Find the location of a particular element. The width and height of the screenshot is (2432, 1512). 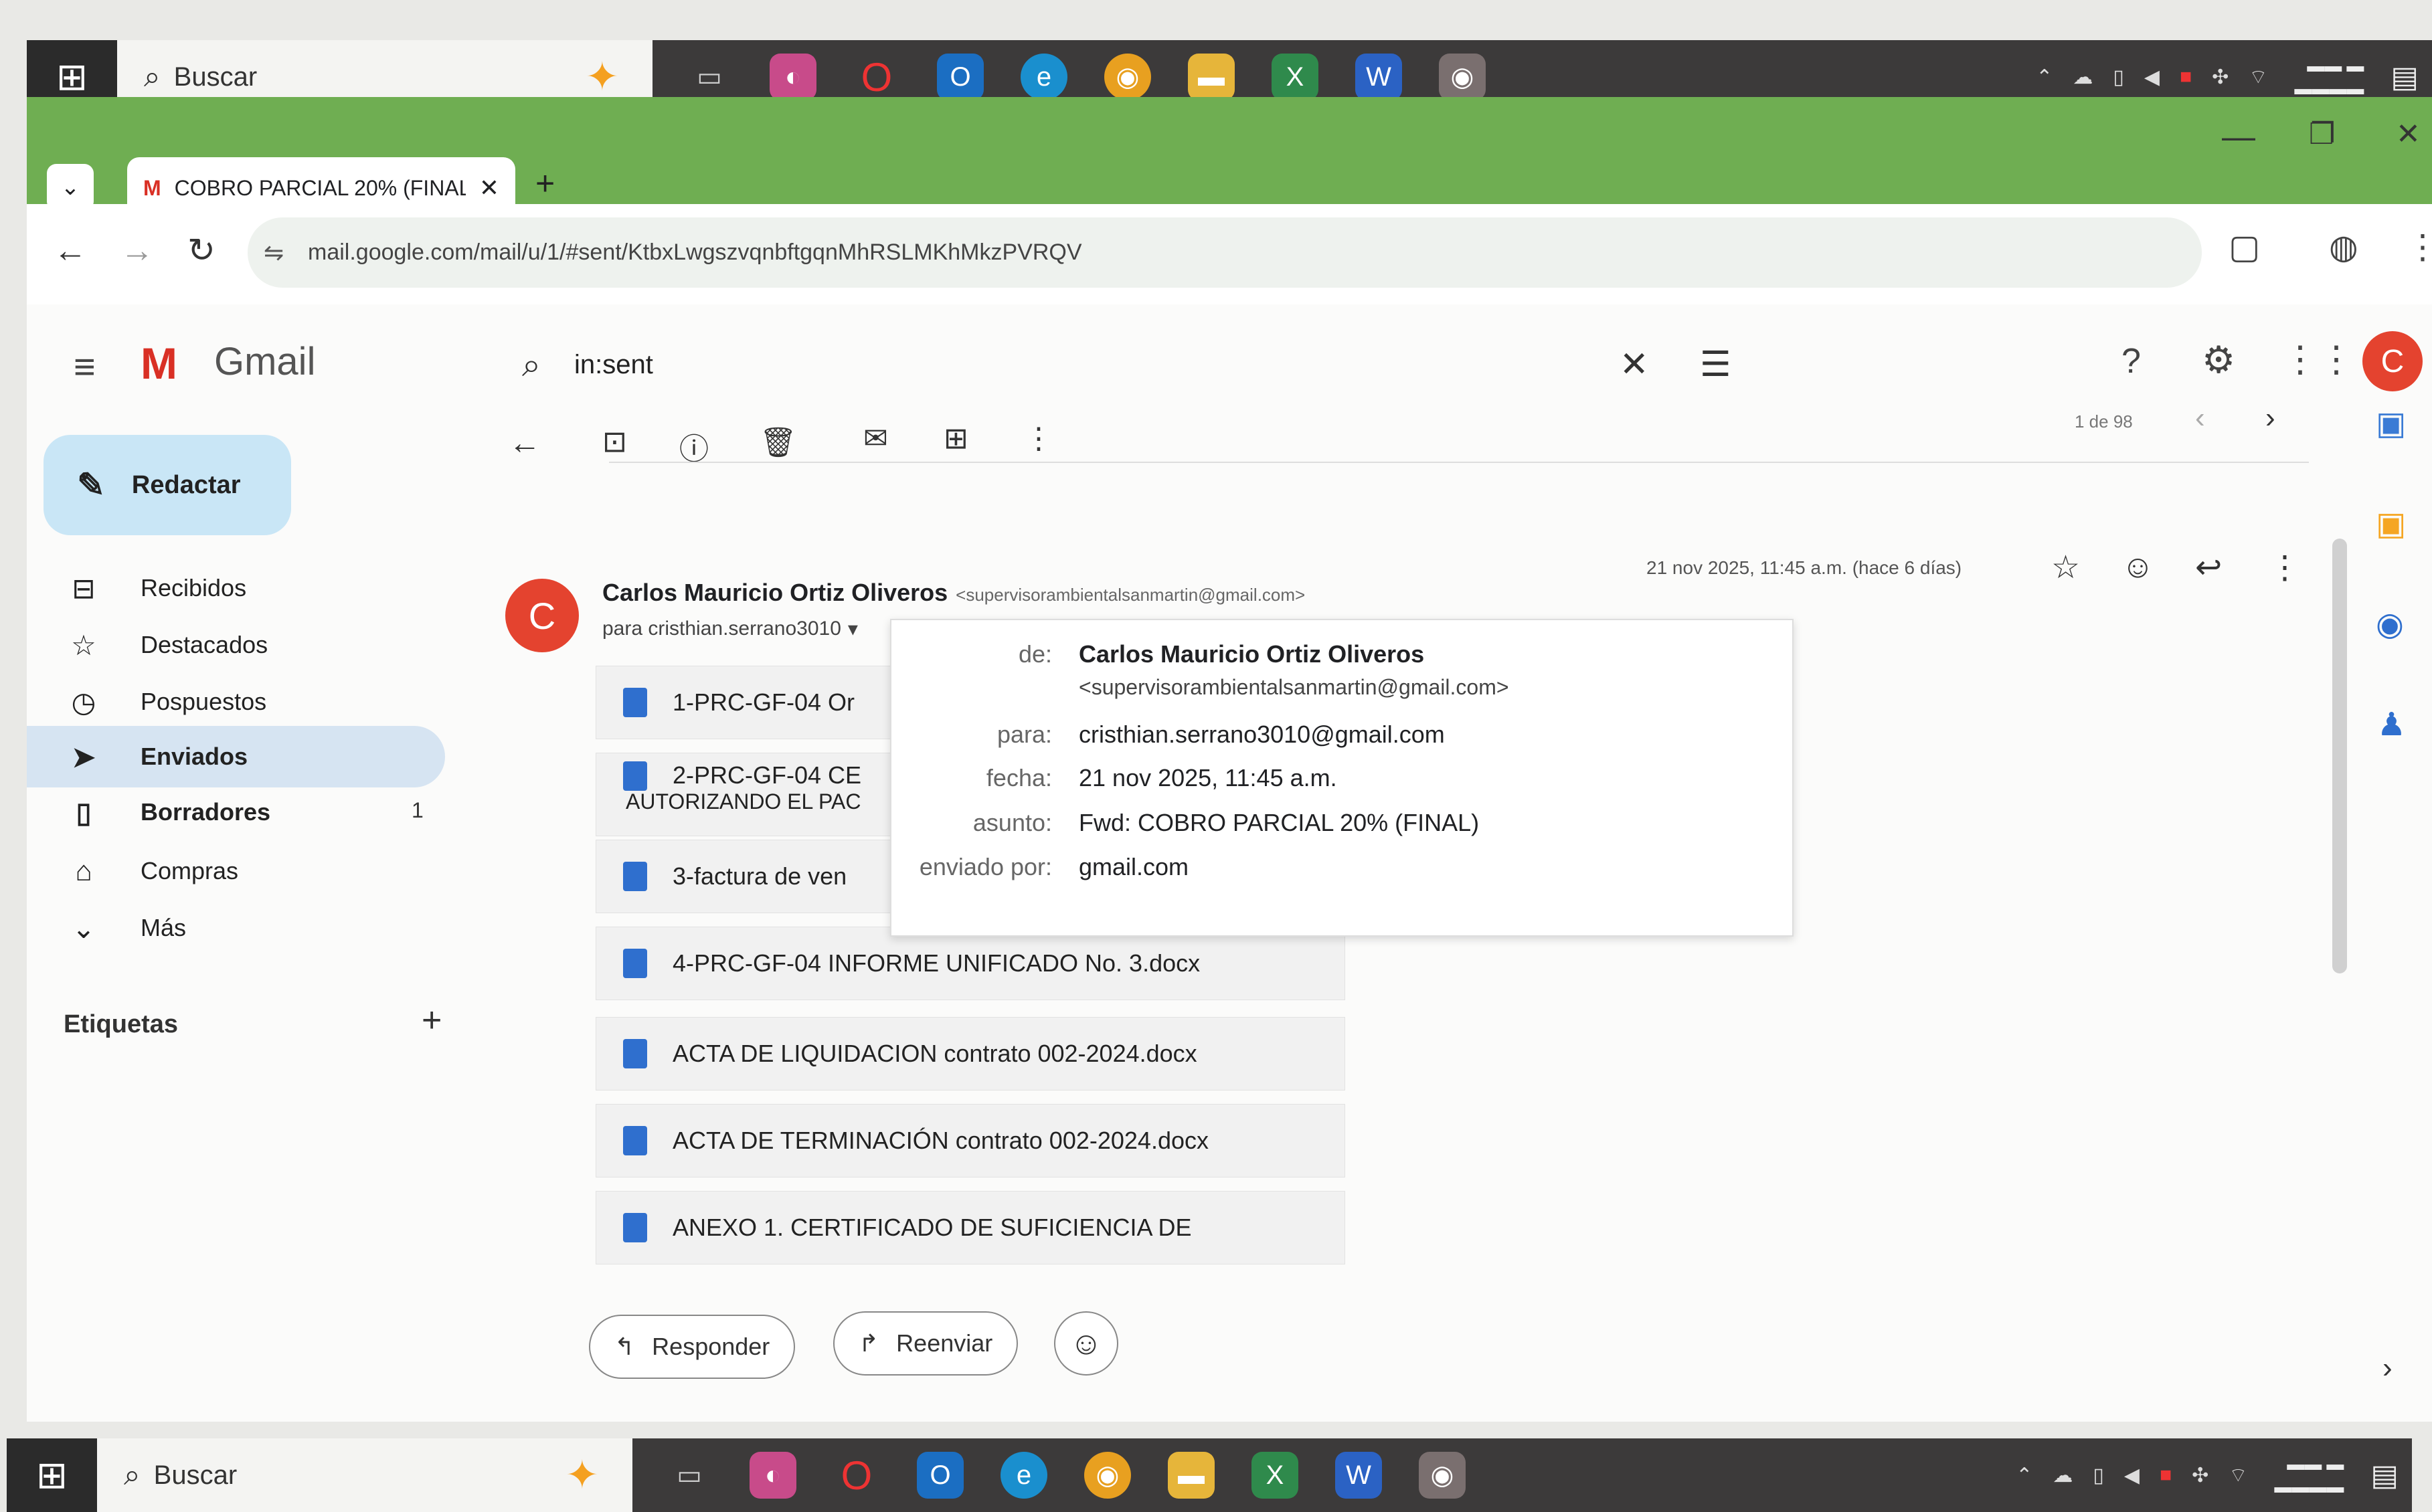

message-more-icon: ⋮ is located at coordinates (2285, 567).